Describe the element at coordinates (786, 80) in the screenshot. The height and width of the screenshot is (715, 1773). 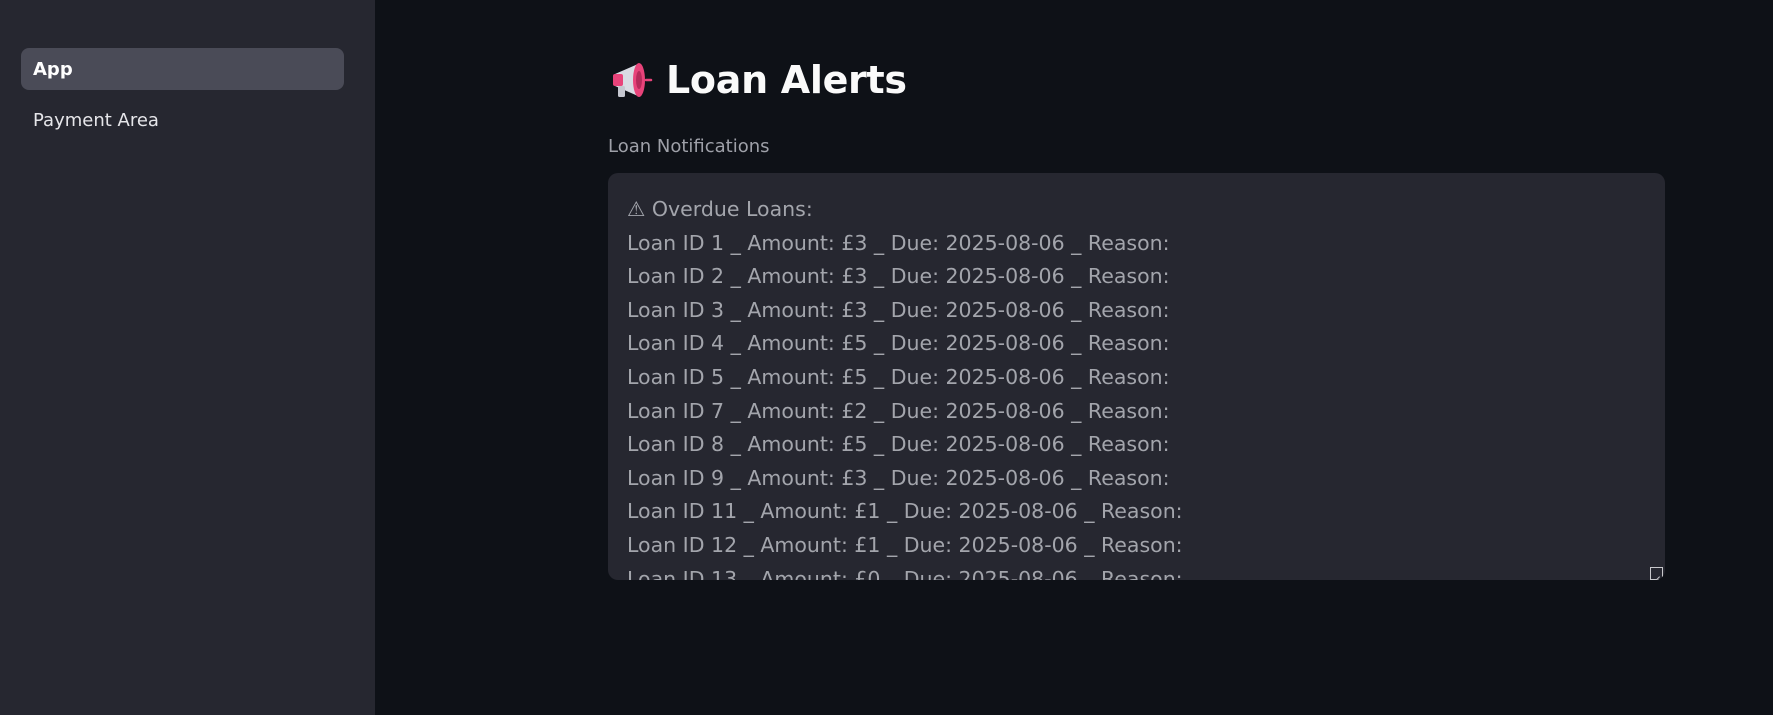
I see `page-title: Loan Alerts` at that location.